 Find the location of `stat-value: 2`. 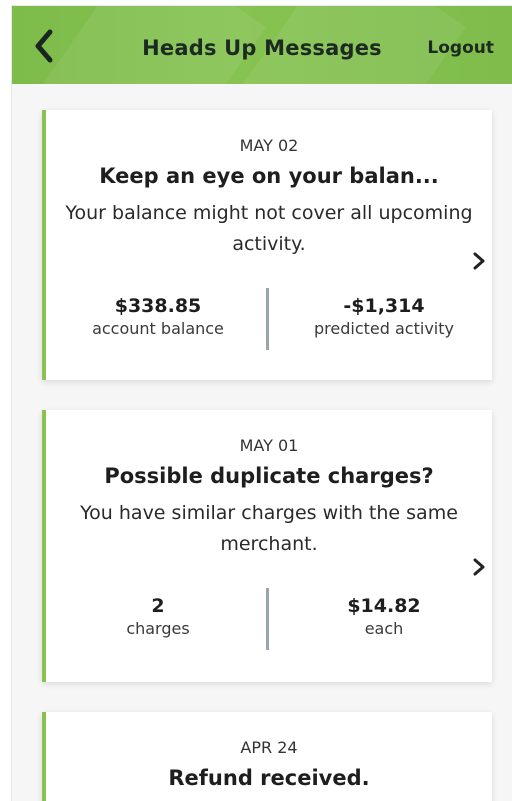

stat-value: 2 is located at coordinates (158, 606).